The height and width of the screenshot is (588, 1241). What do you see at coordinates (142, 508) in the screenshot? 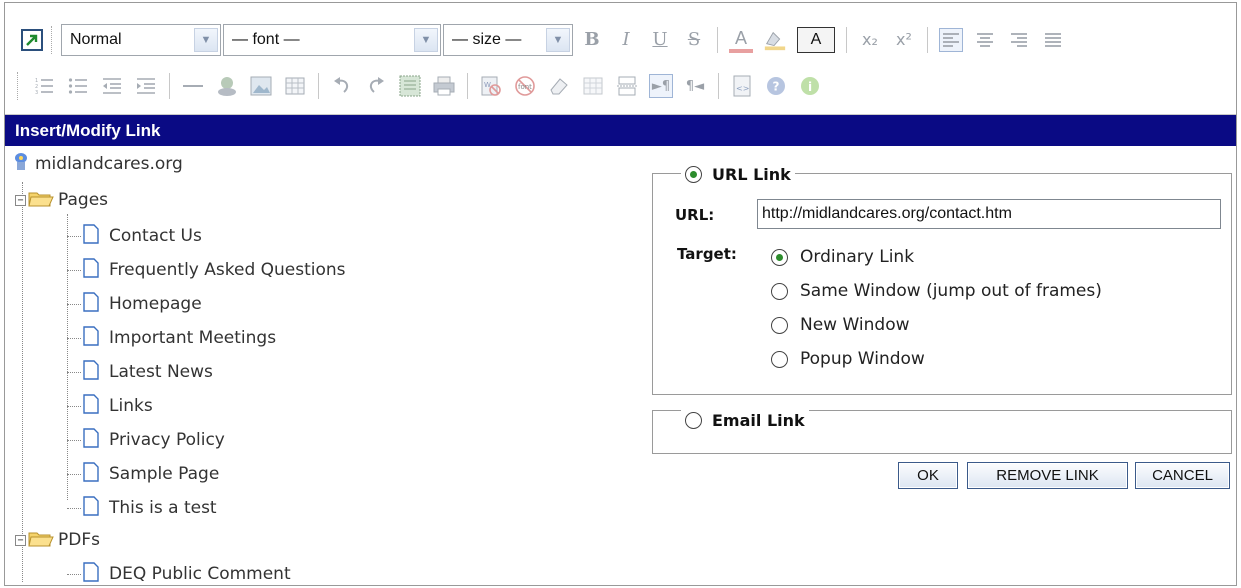
I see `tree-page-item: This is a test` at bounding box center [142, 508].